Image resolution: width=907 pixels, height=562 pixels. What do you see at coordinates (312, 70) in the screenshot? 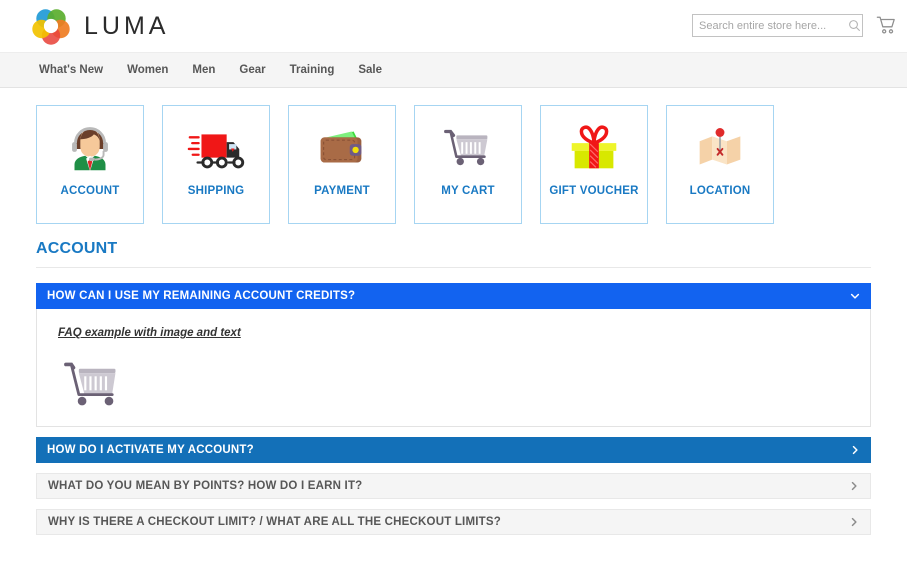
I see `nav-item-training: Training` at bounding box center [312, 70].